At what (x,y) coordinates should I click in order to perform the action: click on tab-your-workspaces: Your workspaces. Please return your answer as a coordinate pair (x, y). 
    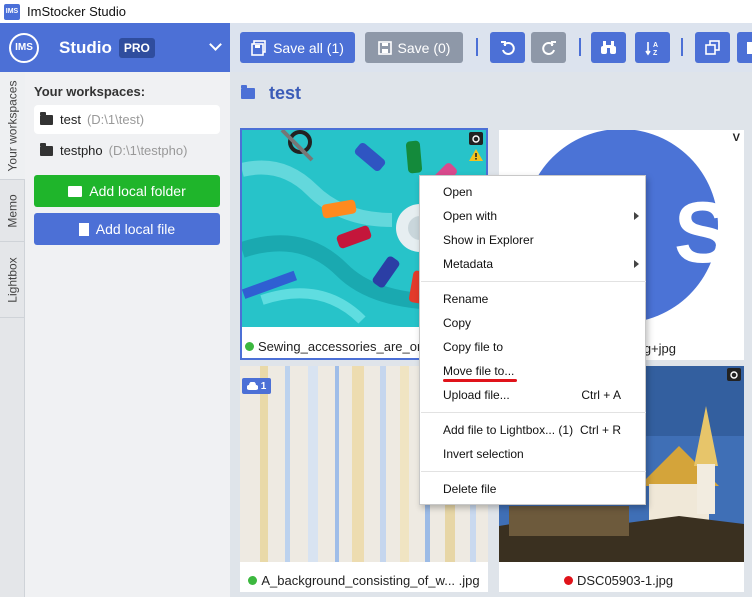
    Looking at the image, I should click on (12, 126).